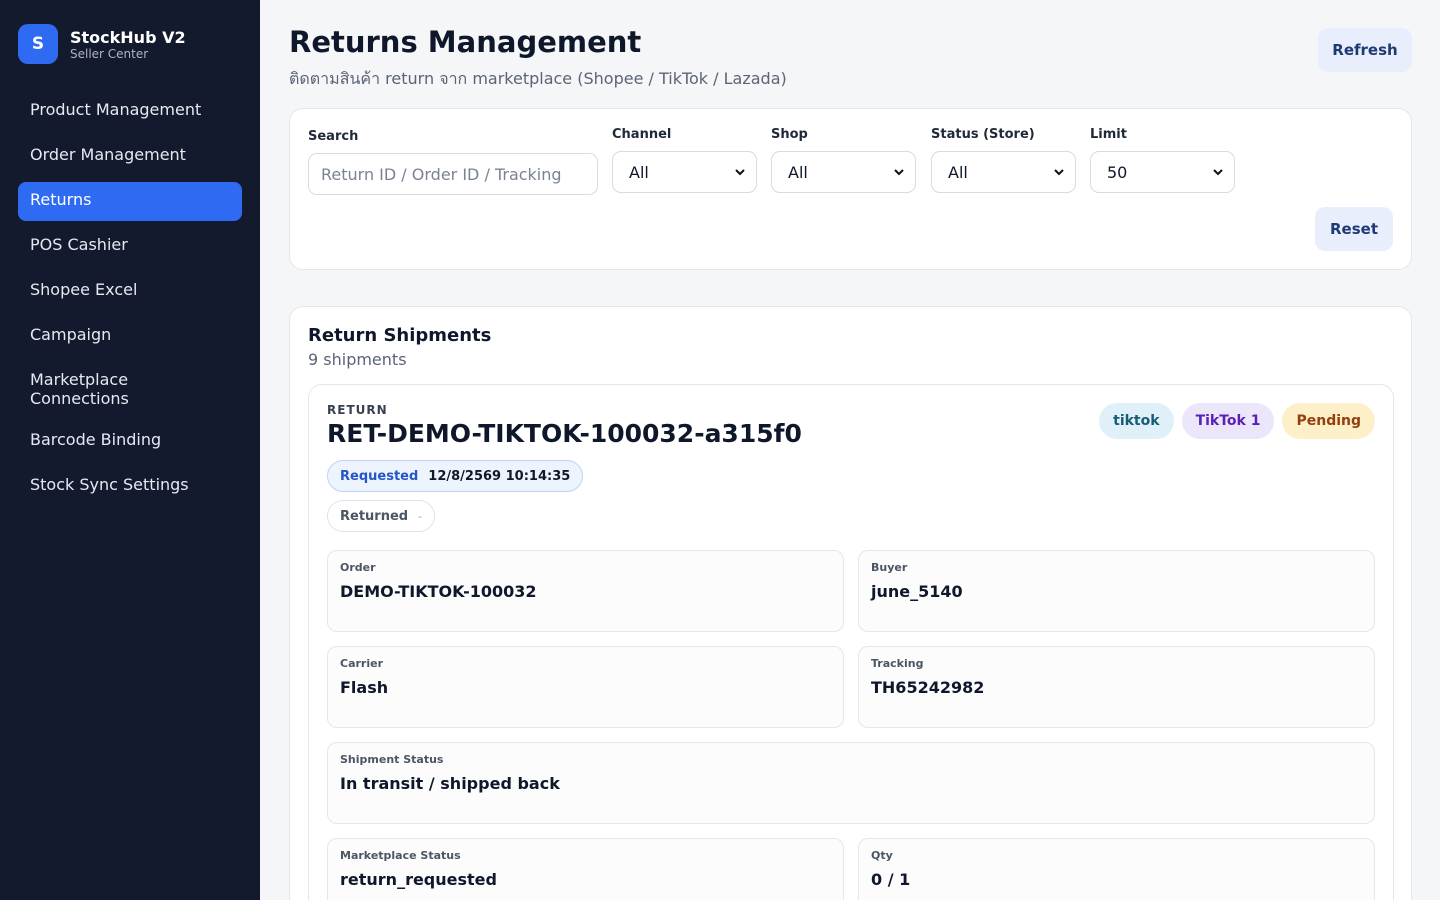 This screenshot has height=900, width=1440. What do you see at coordinates (889, 567) in the screenshot?
I see `buyer-label: Buyer` at bounding box center [889, 567].